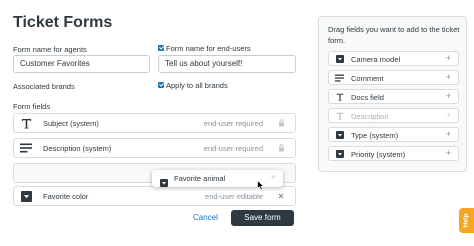  Describe the element at coordinates (378, 154) in the screenshot. I see `panel-field-name: Priority (system)` at that location.